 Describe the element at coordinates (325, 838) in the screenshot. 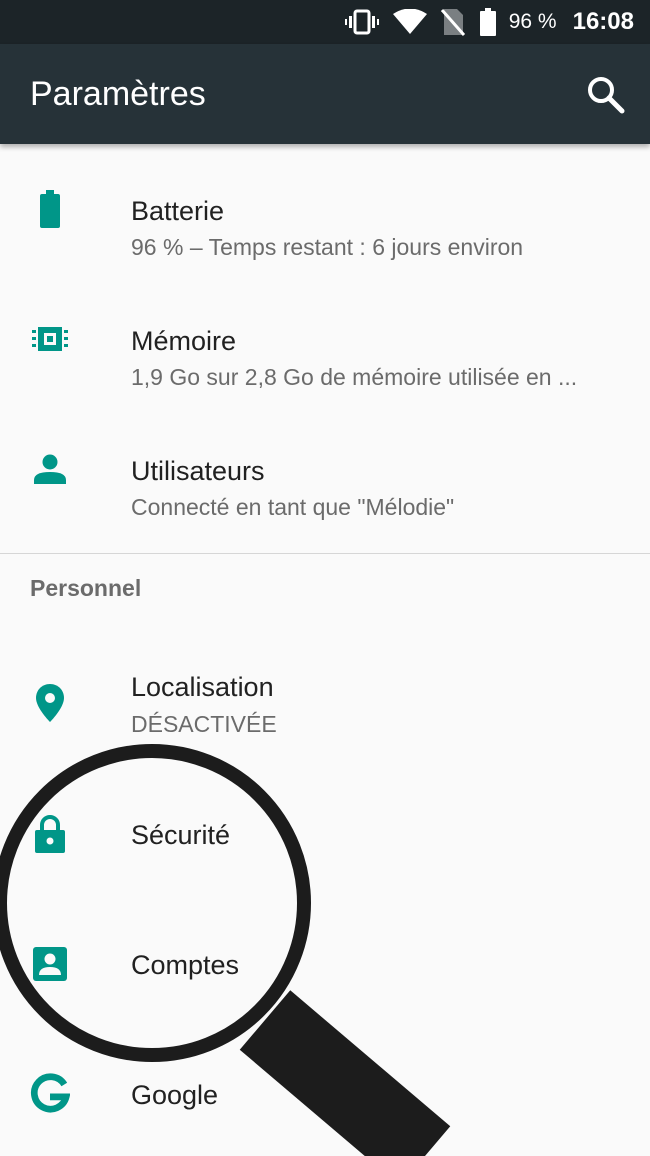

I see `settings-item-security: Sécurité` at that location.